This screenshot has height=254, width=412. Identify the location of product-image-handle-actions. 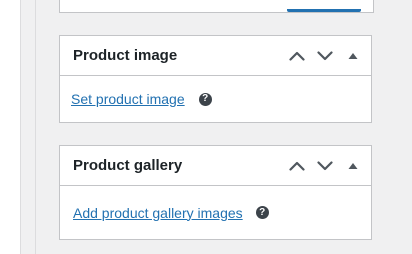
(327, 56).